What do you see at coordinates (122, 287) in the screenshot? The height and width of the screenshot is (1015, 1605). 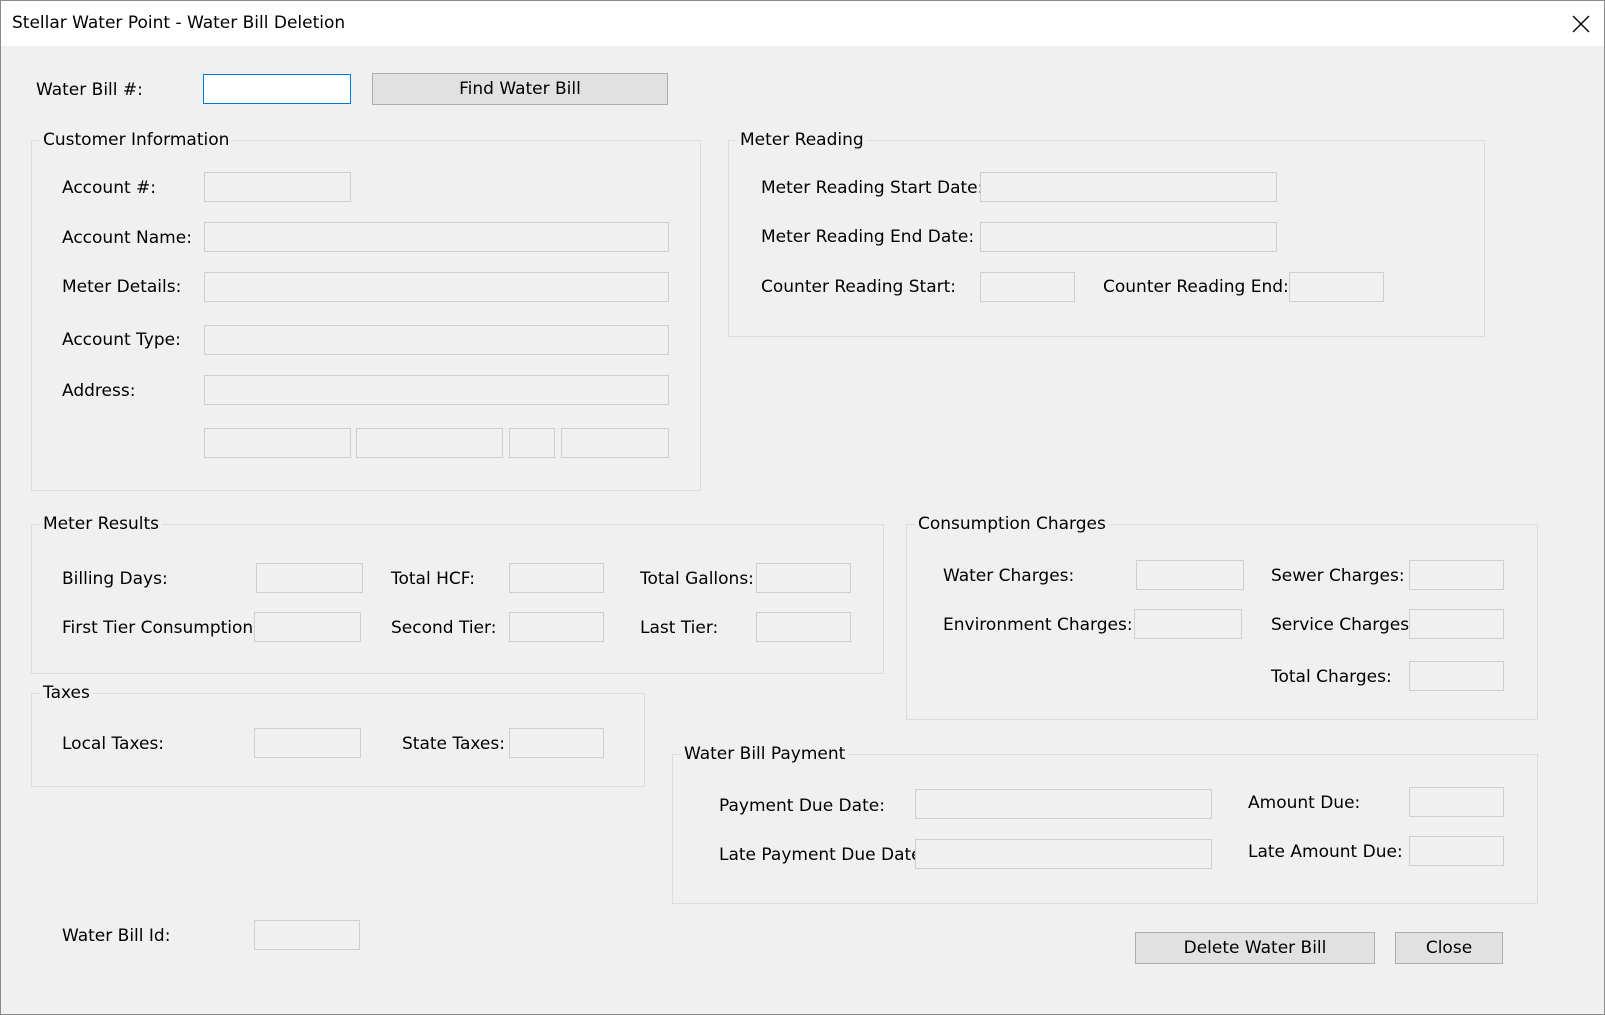 I see `meter-details-label: Meter Details:` at bounding box center [122, 287].